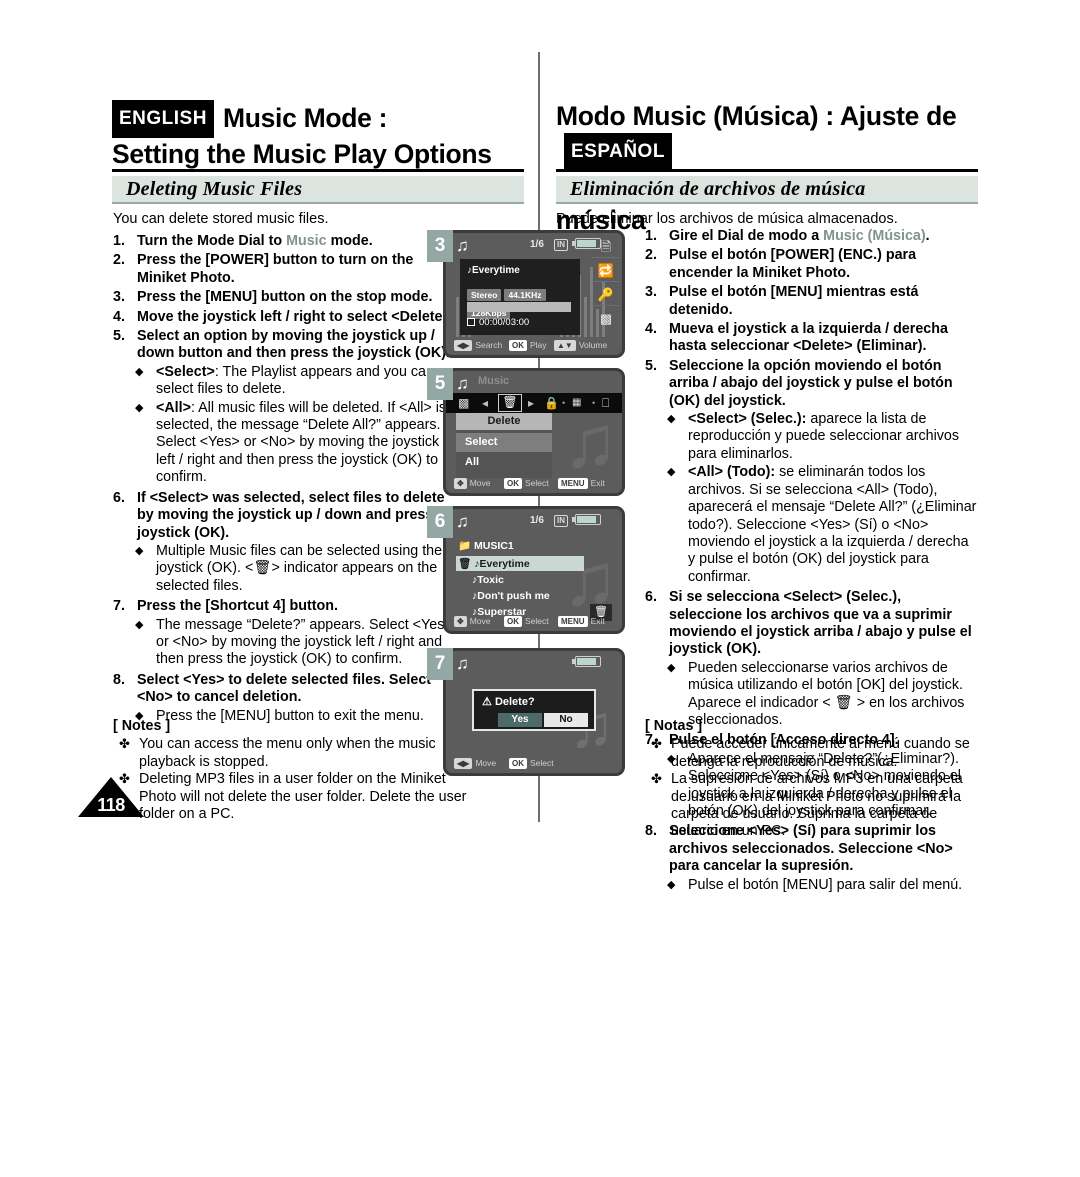  What do you see at coordinates (525, 295) in the screenshot?
I see `sample-rate-chip: 44.1KHz` at bounding box center [525, 295].